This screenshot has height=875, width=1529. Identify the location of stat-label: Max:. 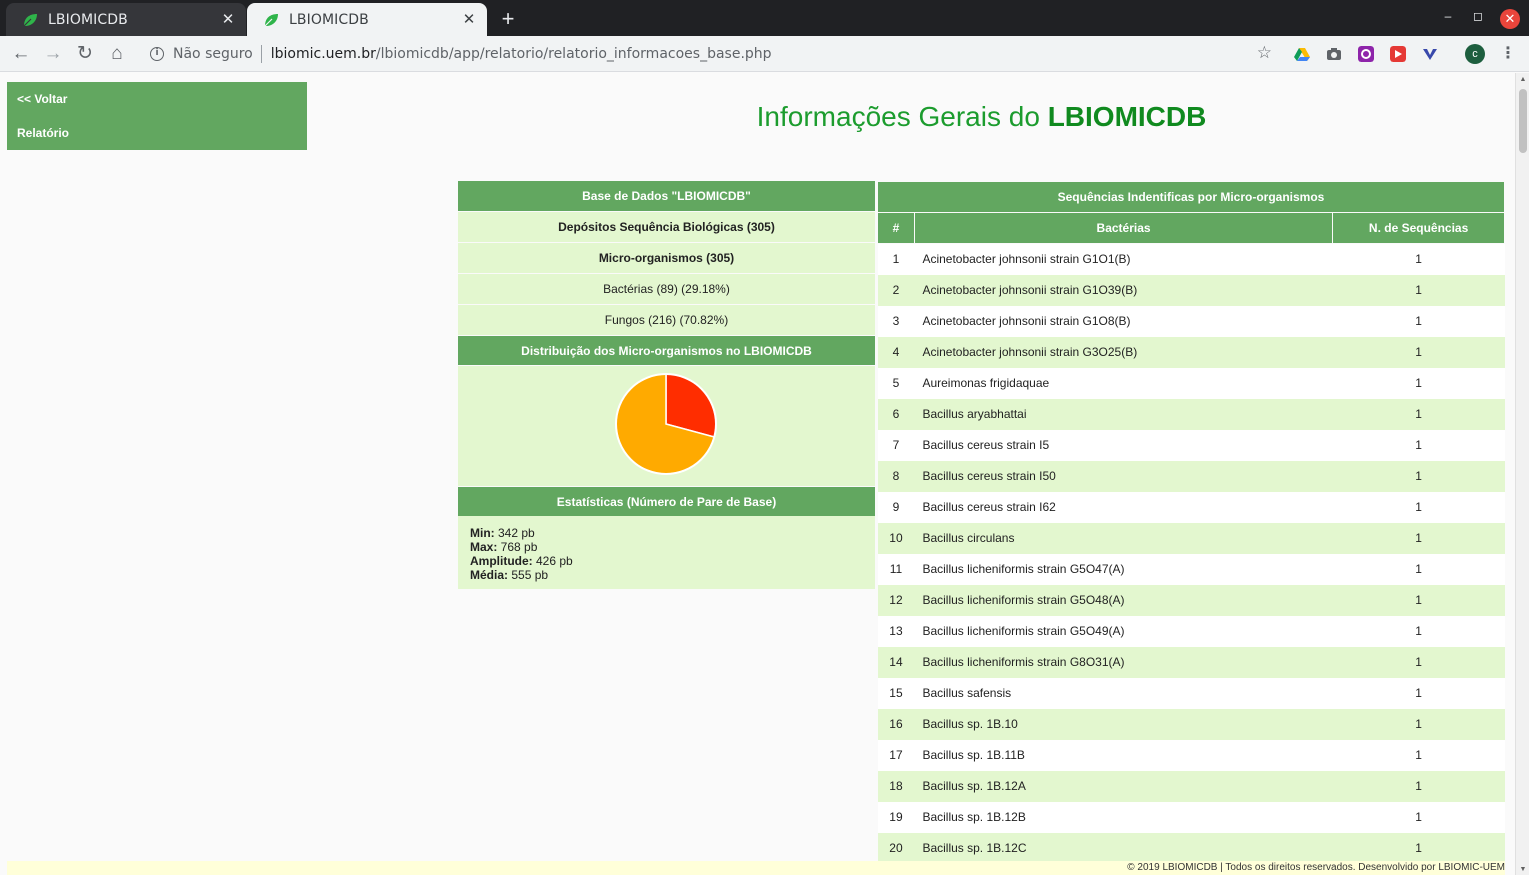
(484, 547).